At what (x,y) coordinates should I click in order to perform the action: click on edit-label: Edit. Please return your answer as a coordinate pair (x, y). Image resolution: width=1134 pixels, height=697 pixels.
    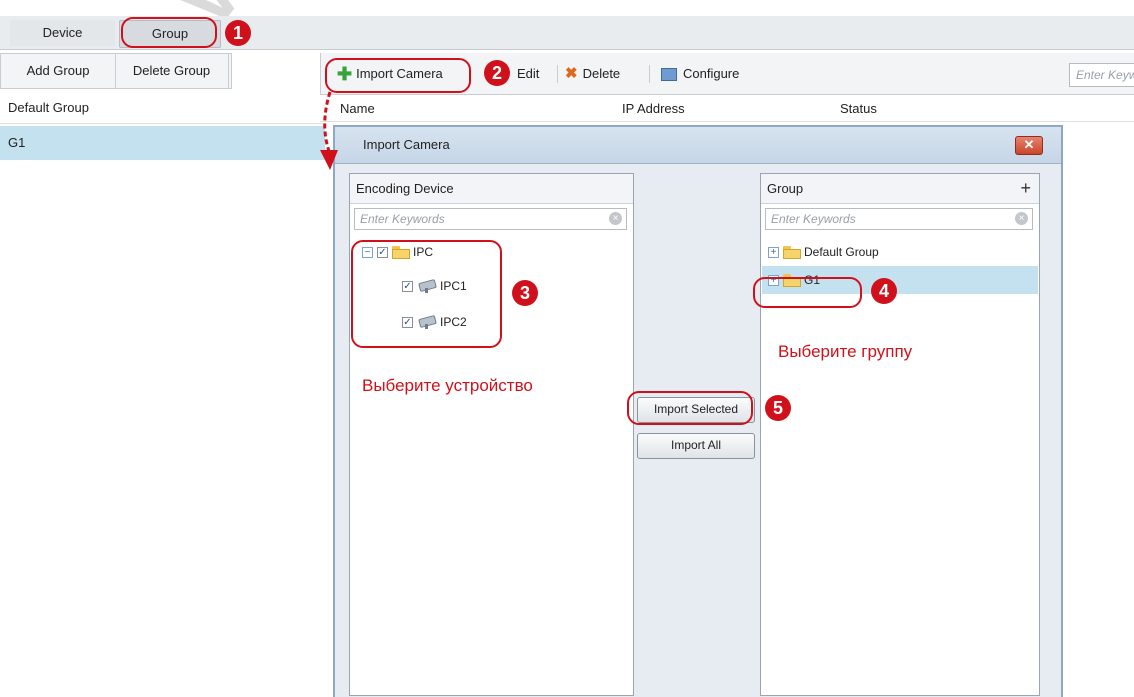
    Looking at the image, I should click on (528, 73).